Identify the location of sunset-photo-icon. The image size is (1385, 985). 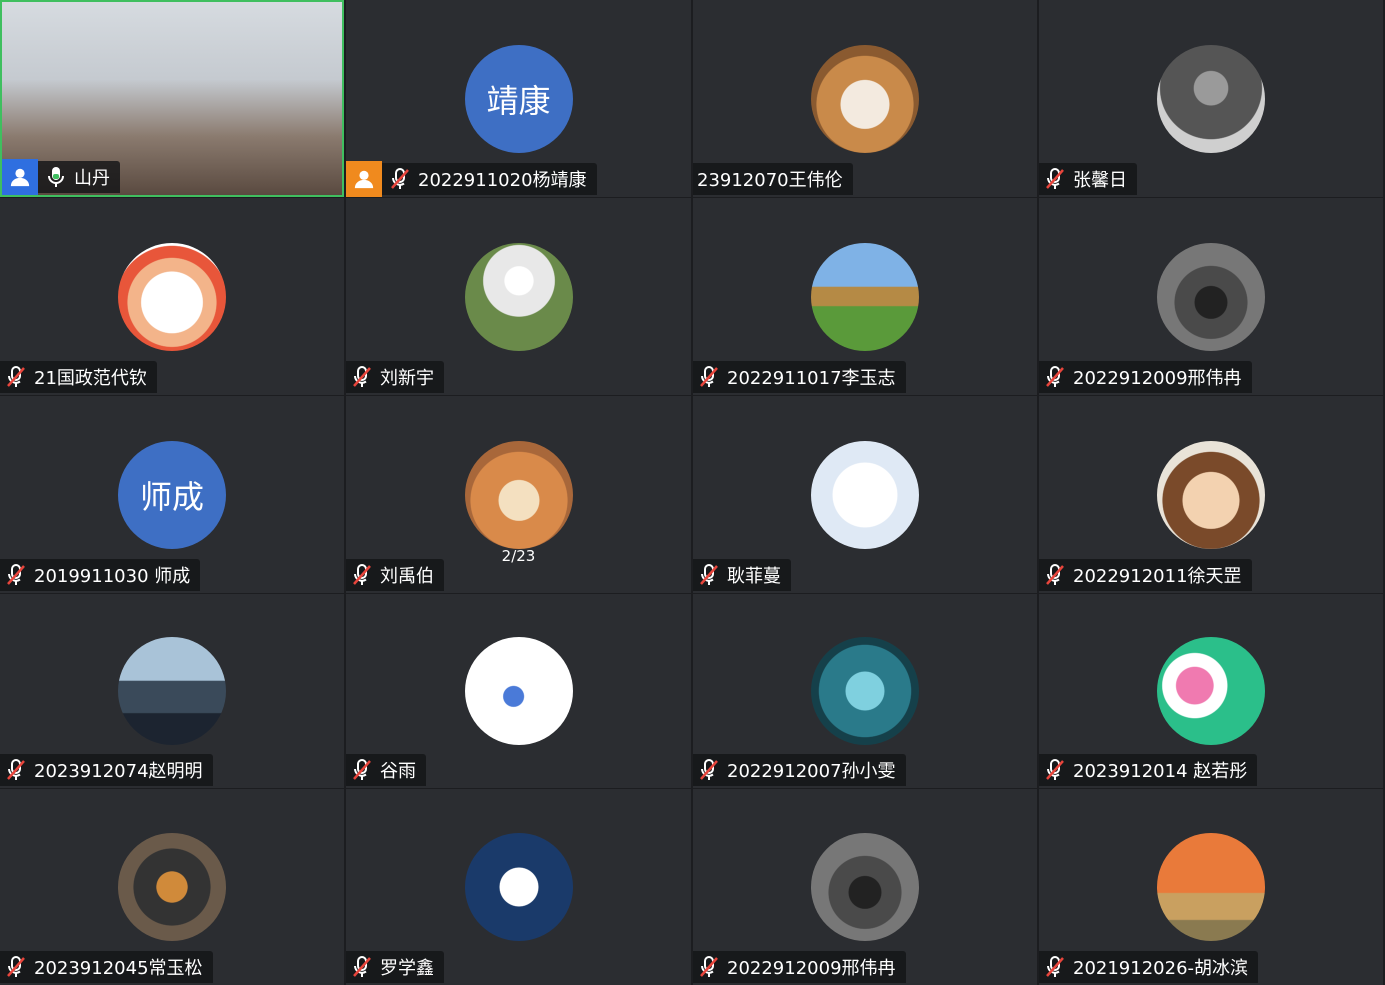
(1211, 887).